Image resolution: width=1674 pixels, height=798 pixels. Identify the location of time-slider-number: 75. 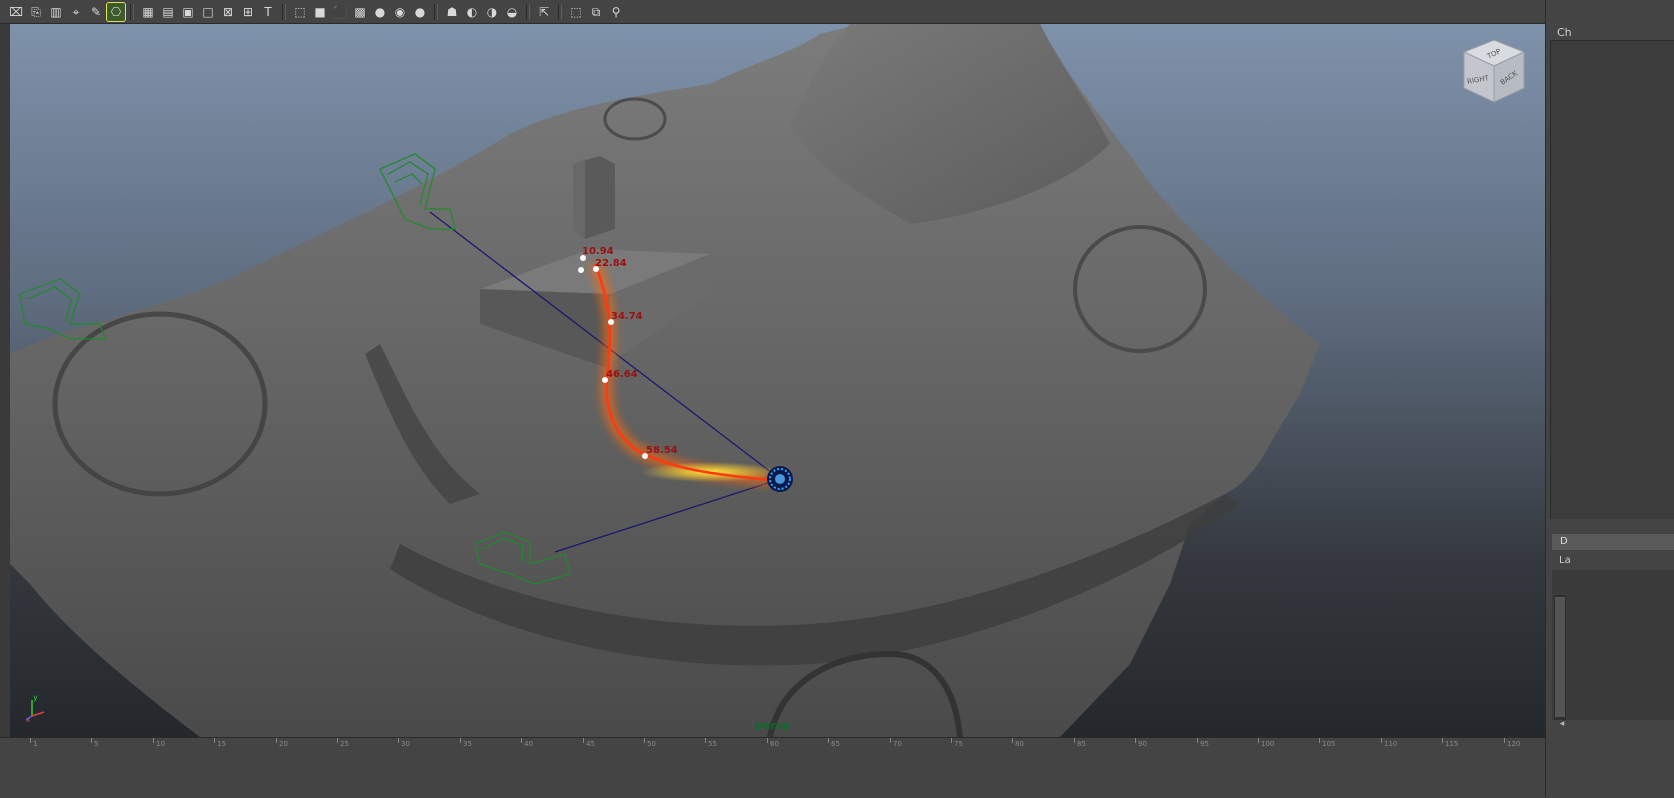
(958, 744).